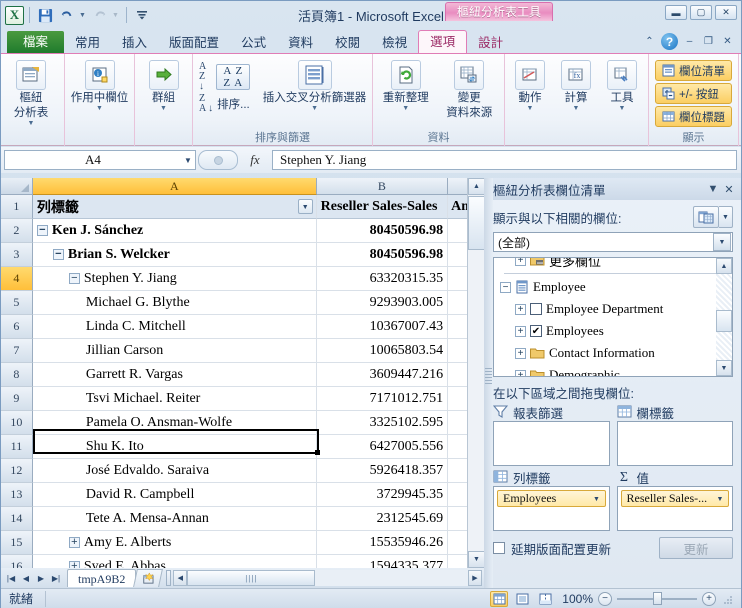 Image resolution: width=742 pixels, height=608 pixels. Describe the element at coordinates (100, 160) in the screenshot. I see `name-box: A4 ▼` at that location.